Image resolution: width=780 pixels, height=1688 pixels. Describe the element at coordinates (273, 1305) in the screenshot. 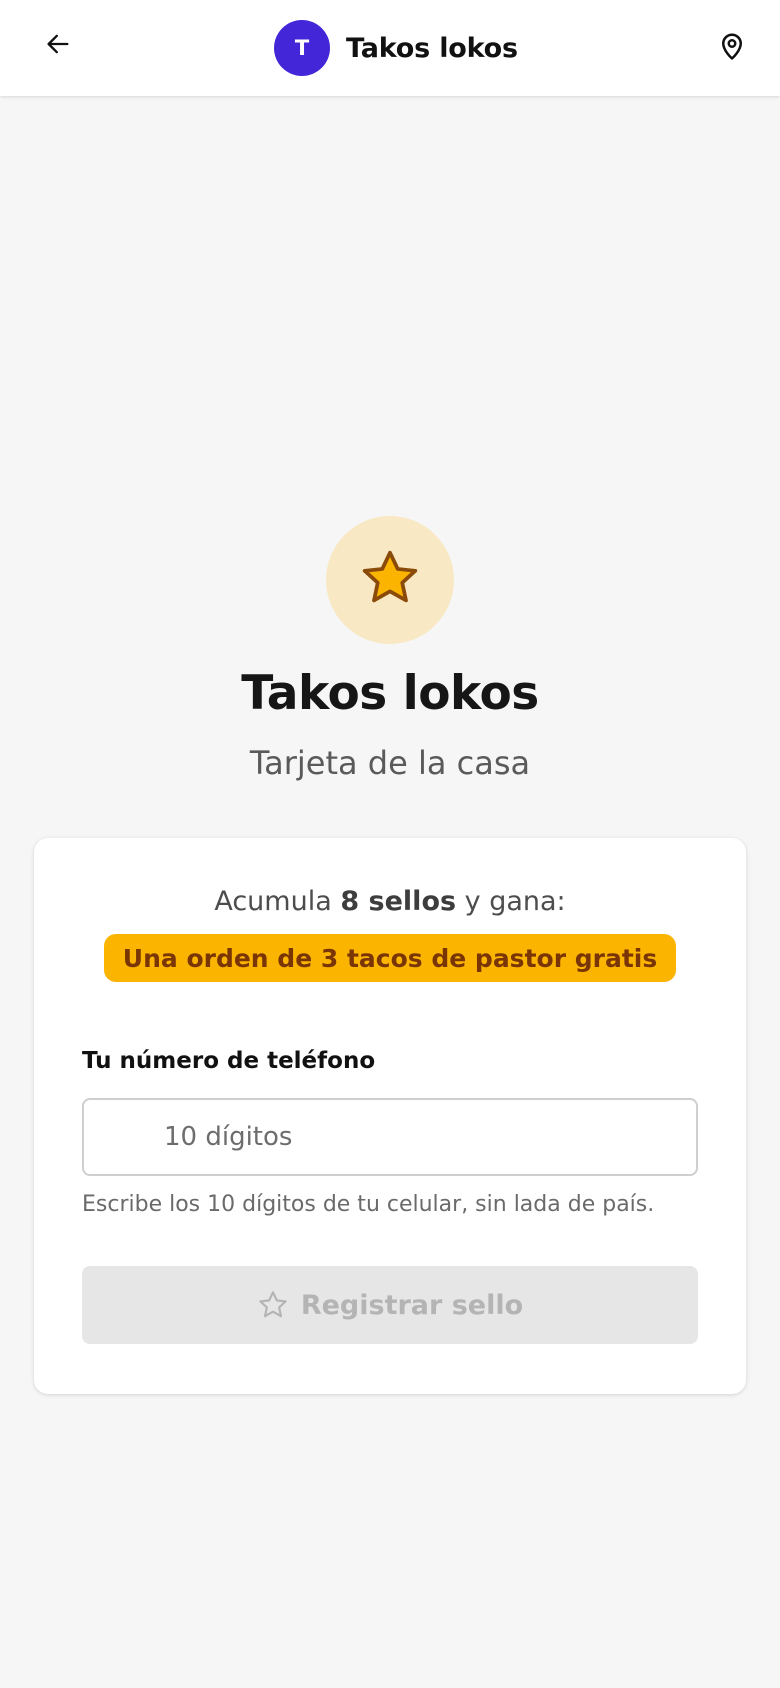

I see `star-outline-icon` at that location.